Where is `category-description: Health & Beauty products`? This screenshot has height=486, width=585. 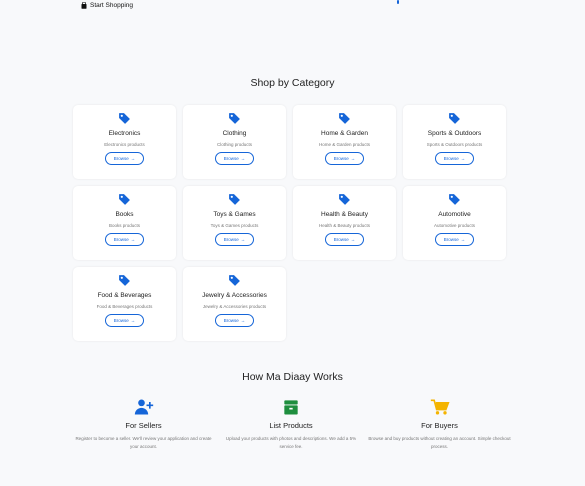
category-description: Health & Beauty products is located at coordinates (344, 225).